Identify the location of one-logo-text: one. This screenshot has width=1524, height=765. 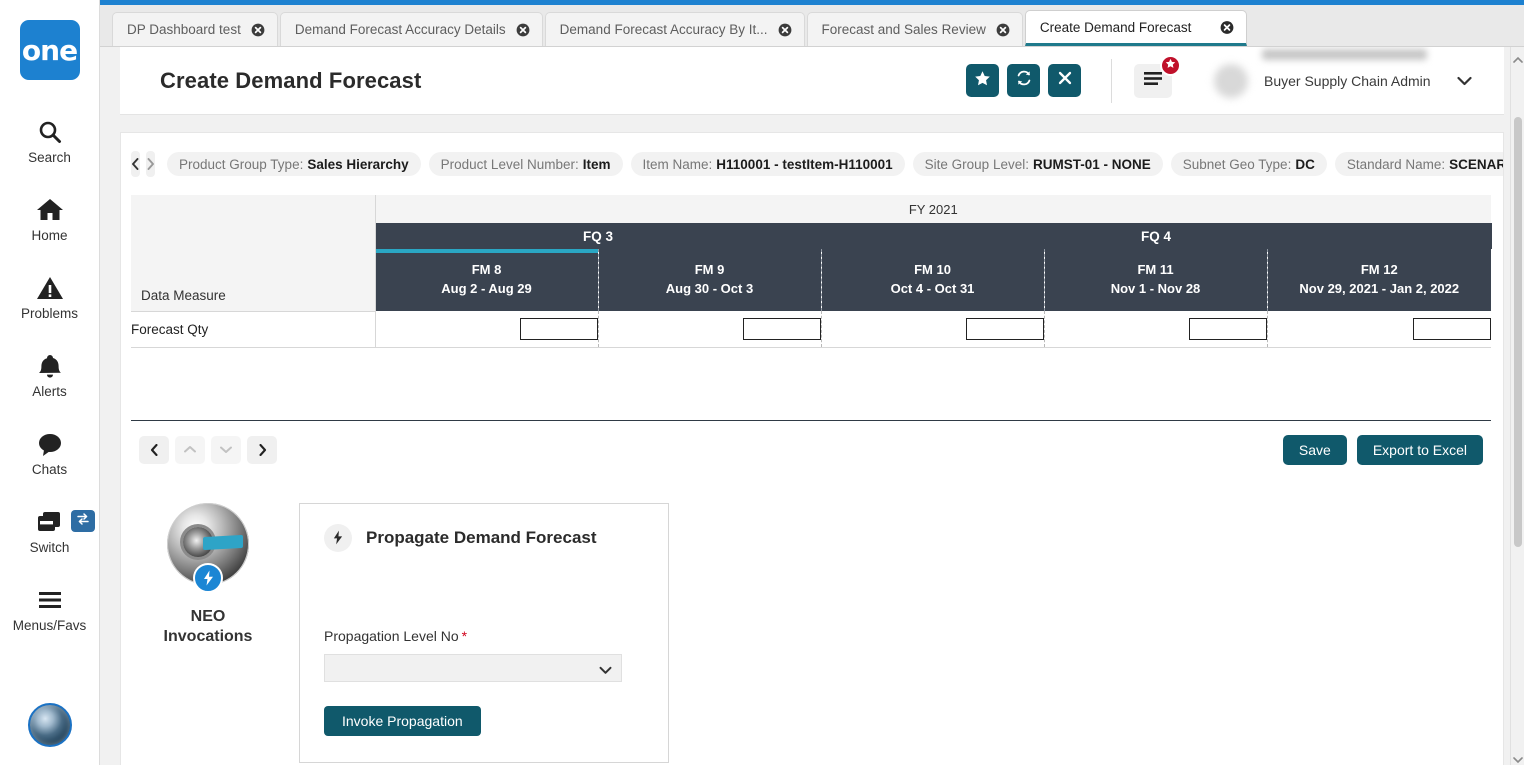
(49, 50).